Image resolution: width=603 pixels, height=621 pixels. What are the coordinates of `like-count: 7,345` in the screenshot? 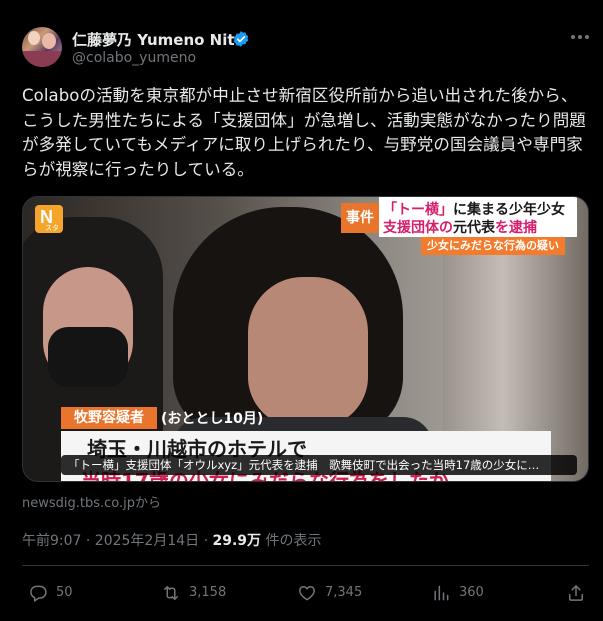 It's located at (344, 592).